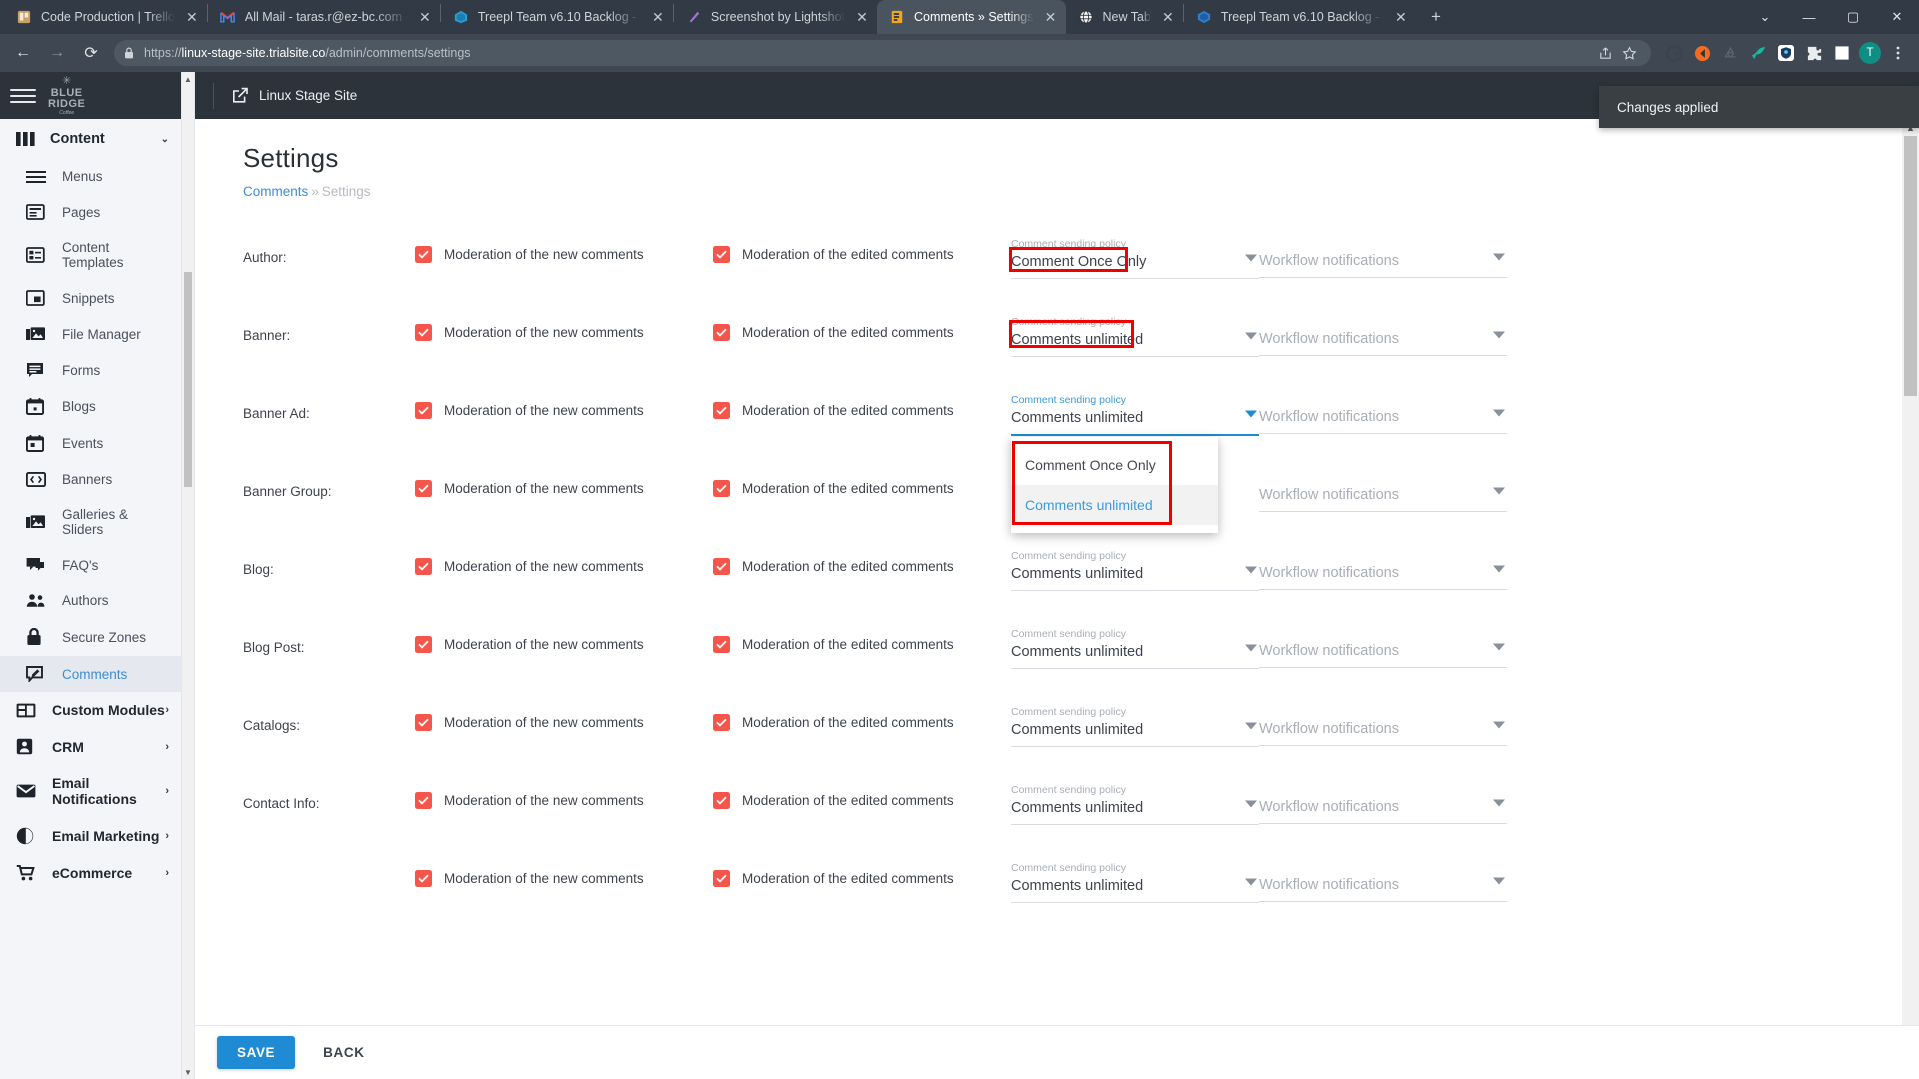  What do you see at coordinates (1730, 53) in the screenshot?
I see `recycle-icon` at bounding box center [1730, 53].